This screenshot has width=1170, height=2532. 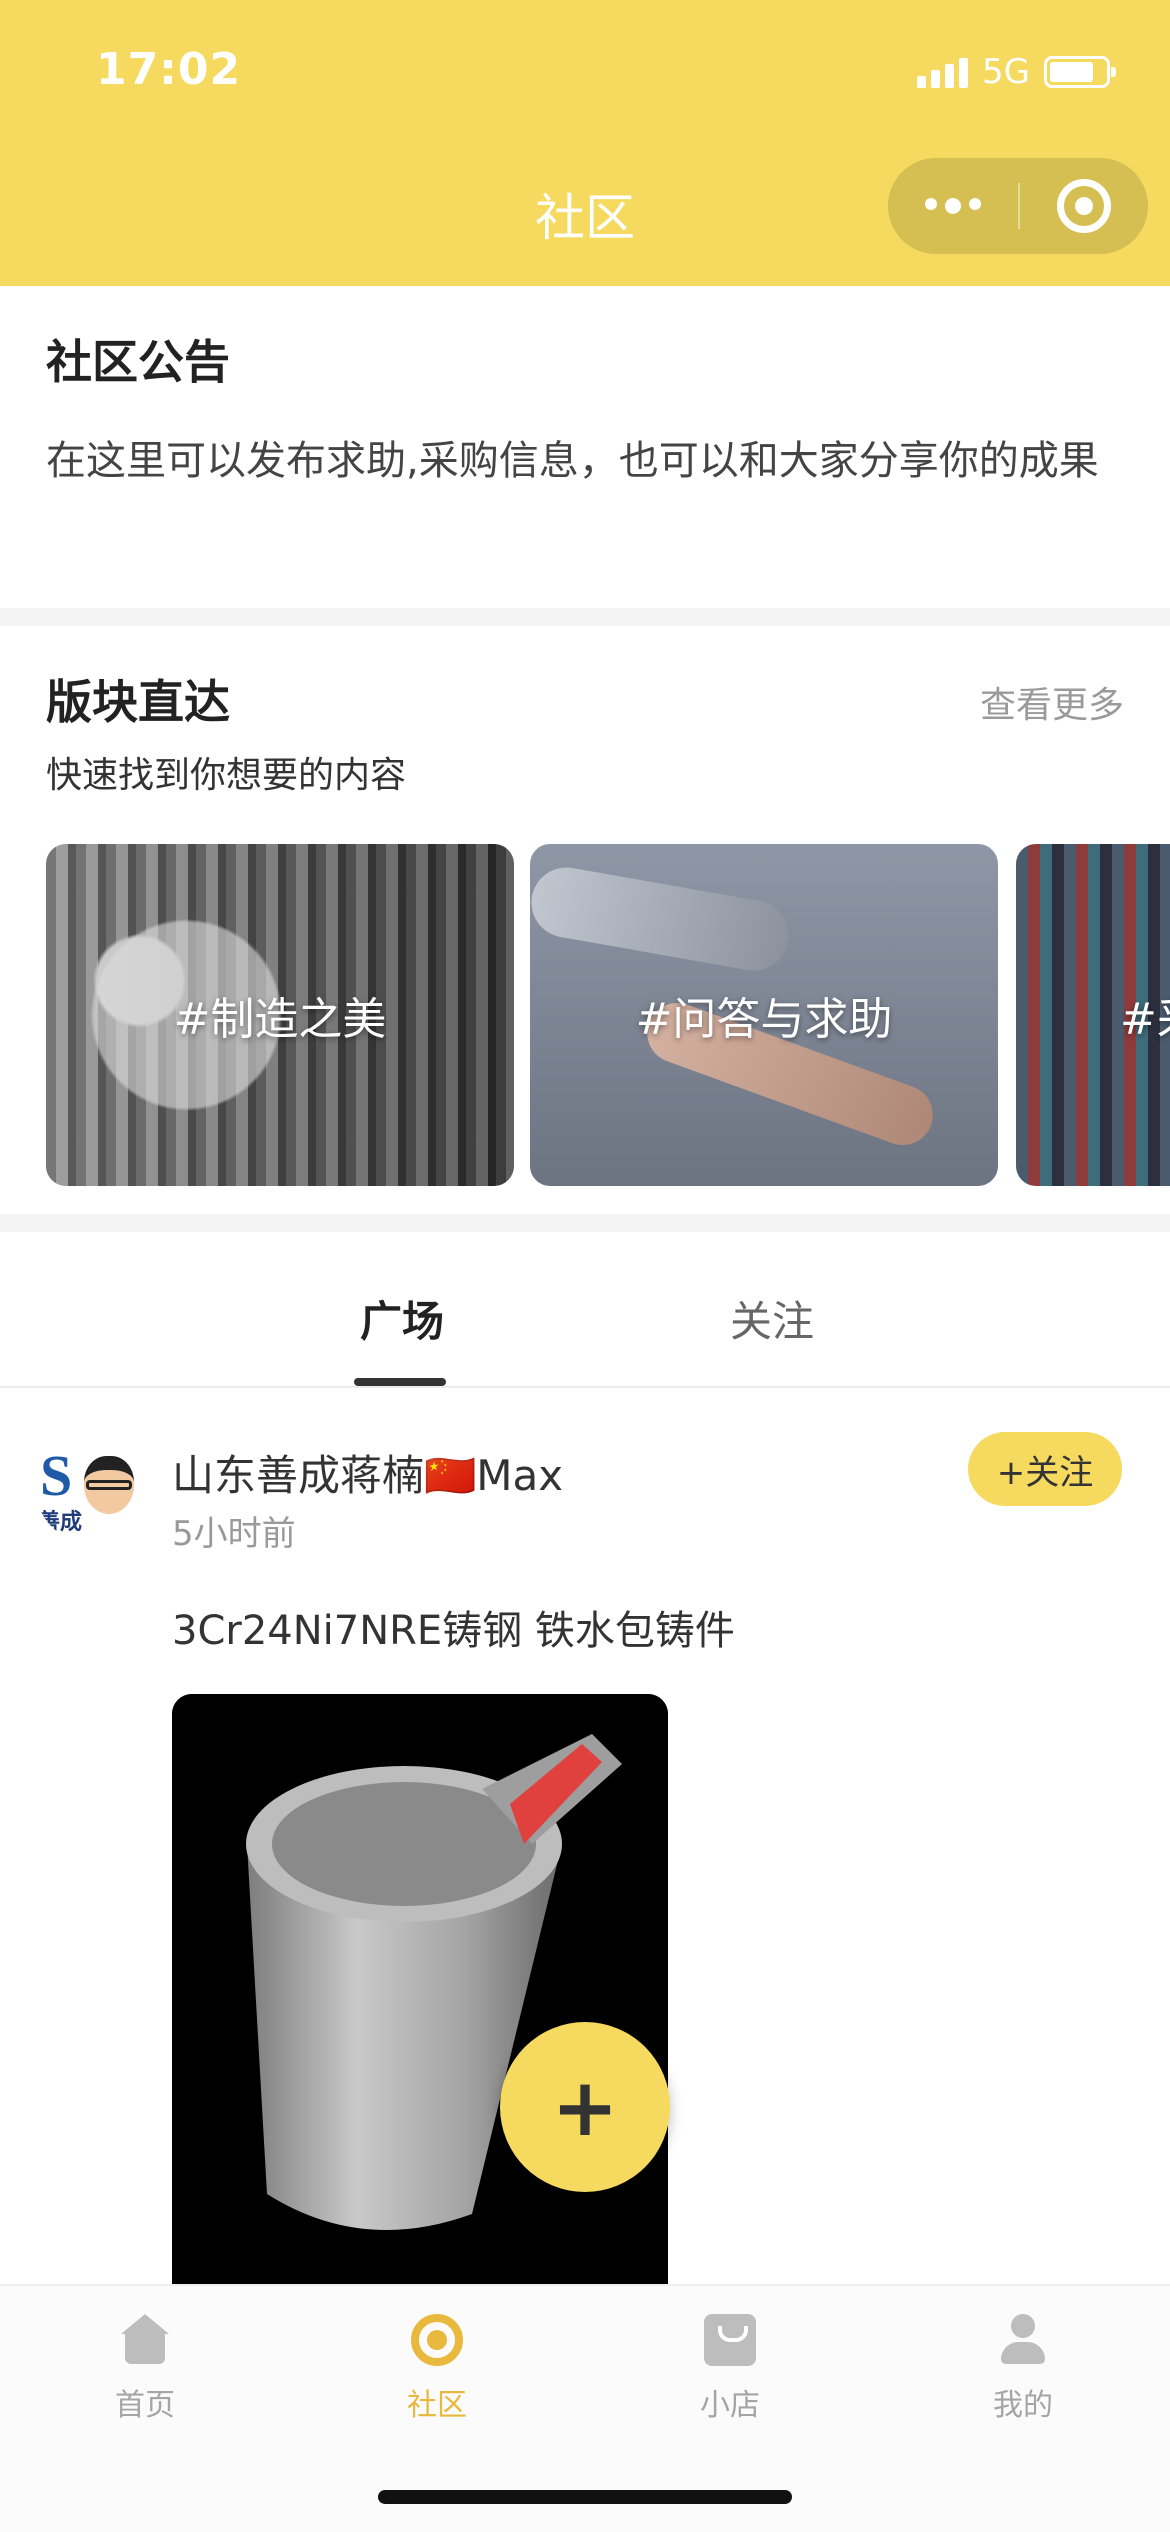 I want to click on nav-label: 我的, so click(x=1023, y=2405).